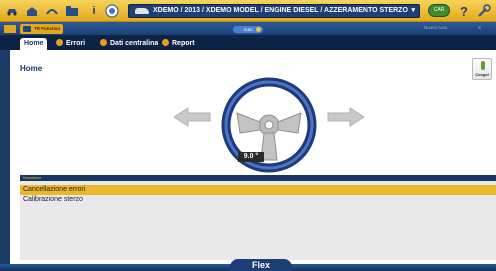 This screenshot has height=271, width=496. What do you see at coordinates (142, 11) in the screenshot?
I see `car-icon` at bounding box center [142, 11].